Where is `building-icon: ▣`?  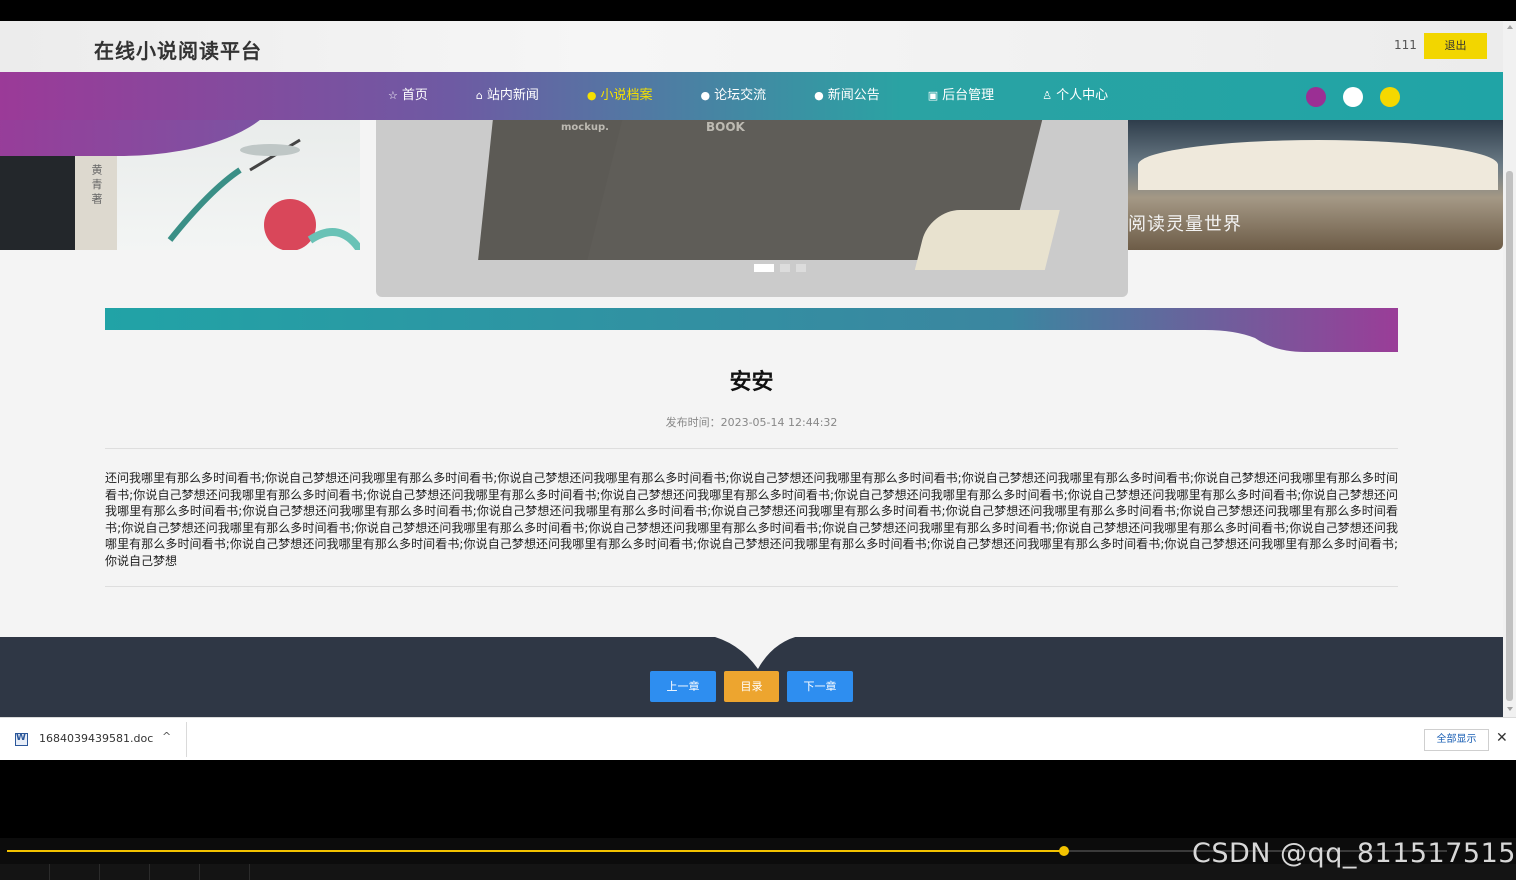
building-icon: ▣ is located at coordinates (933, 95).